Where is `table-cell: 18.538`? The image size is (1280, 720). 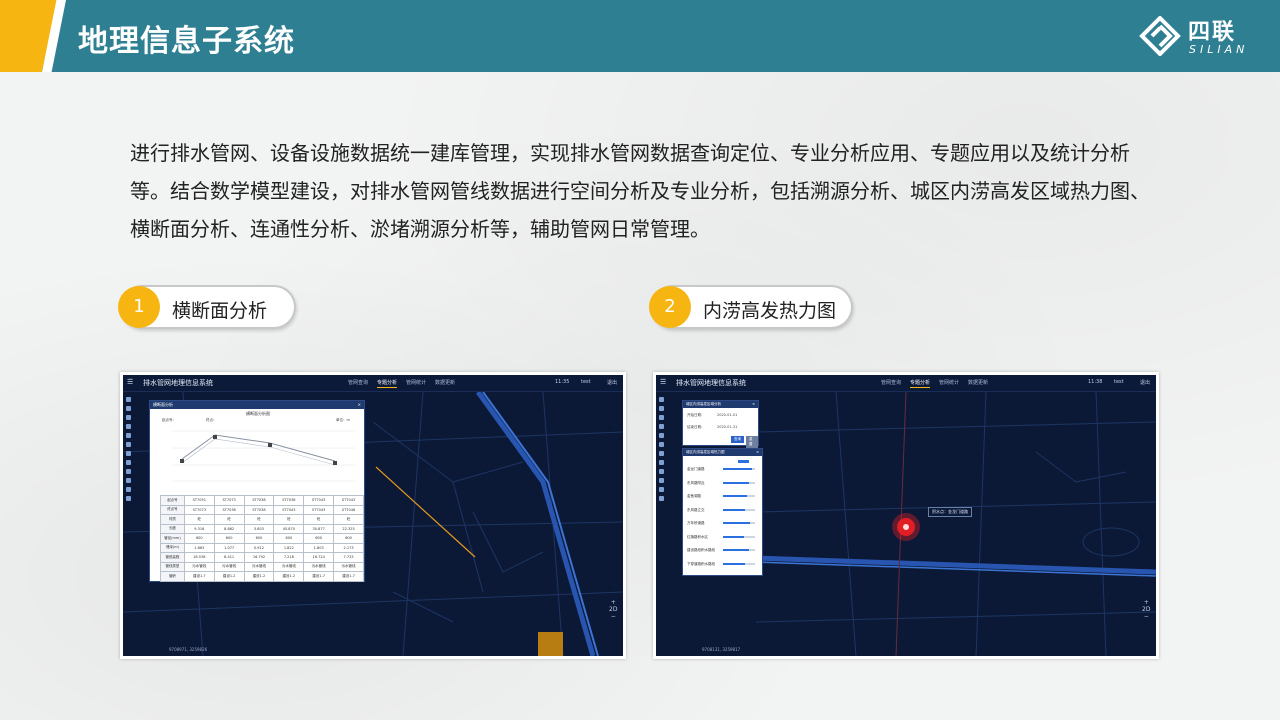
table-cell: 18.538 is located at coordinates (199, 557).